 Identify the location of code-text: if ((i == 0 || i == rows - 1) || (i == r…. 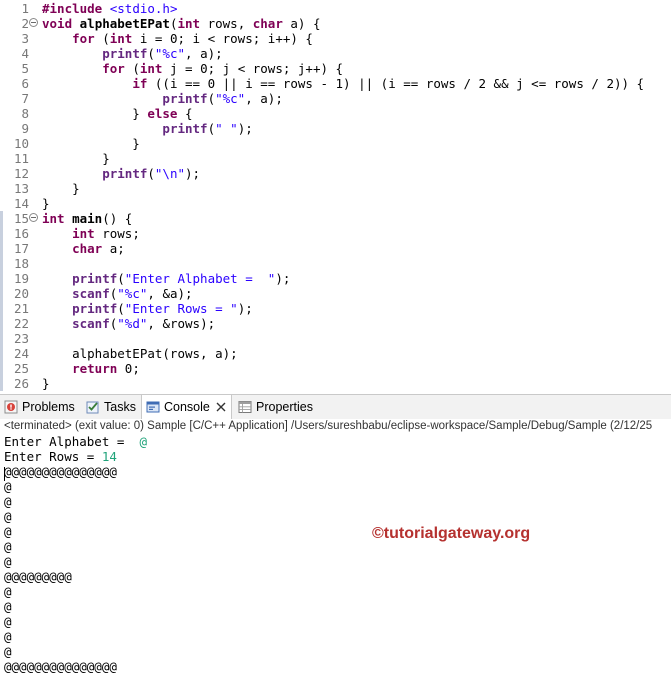
(343, 83).